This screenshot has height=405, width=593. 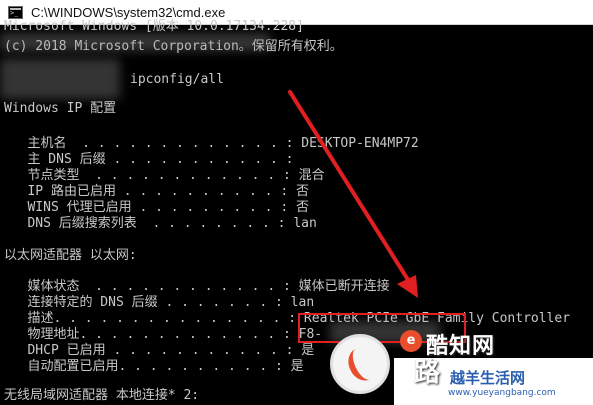 What do you see at coordinates (461, 363) in the screenshot?
I see `watermark: e 酷知网 路 越羊生活网 www.yueyangbang.com` at bounding box center [461, 363].